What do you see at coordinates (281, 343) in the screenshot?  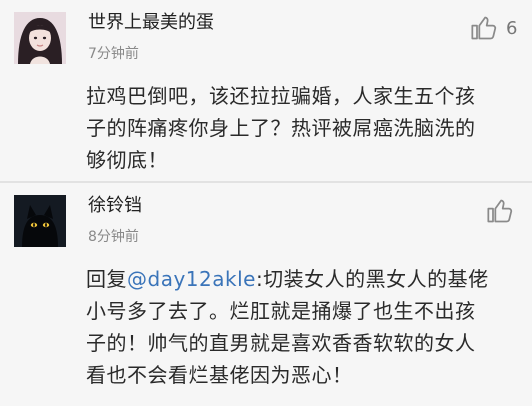 I see `comment-line: 子的！帅气的直男就是喜欢香香软软的女人` at bounding box center [281, 343].